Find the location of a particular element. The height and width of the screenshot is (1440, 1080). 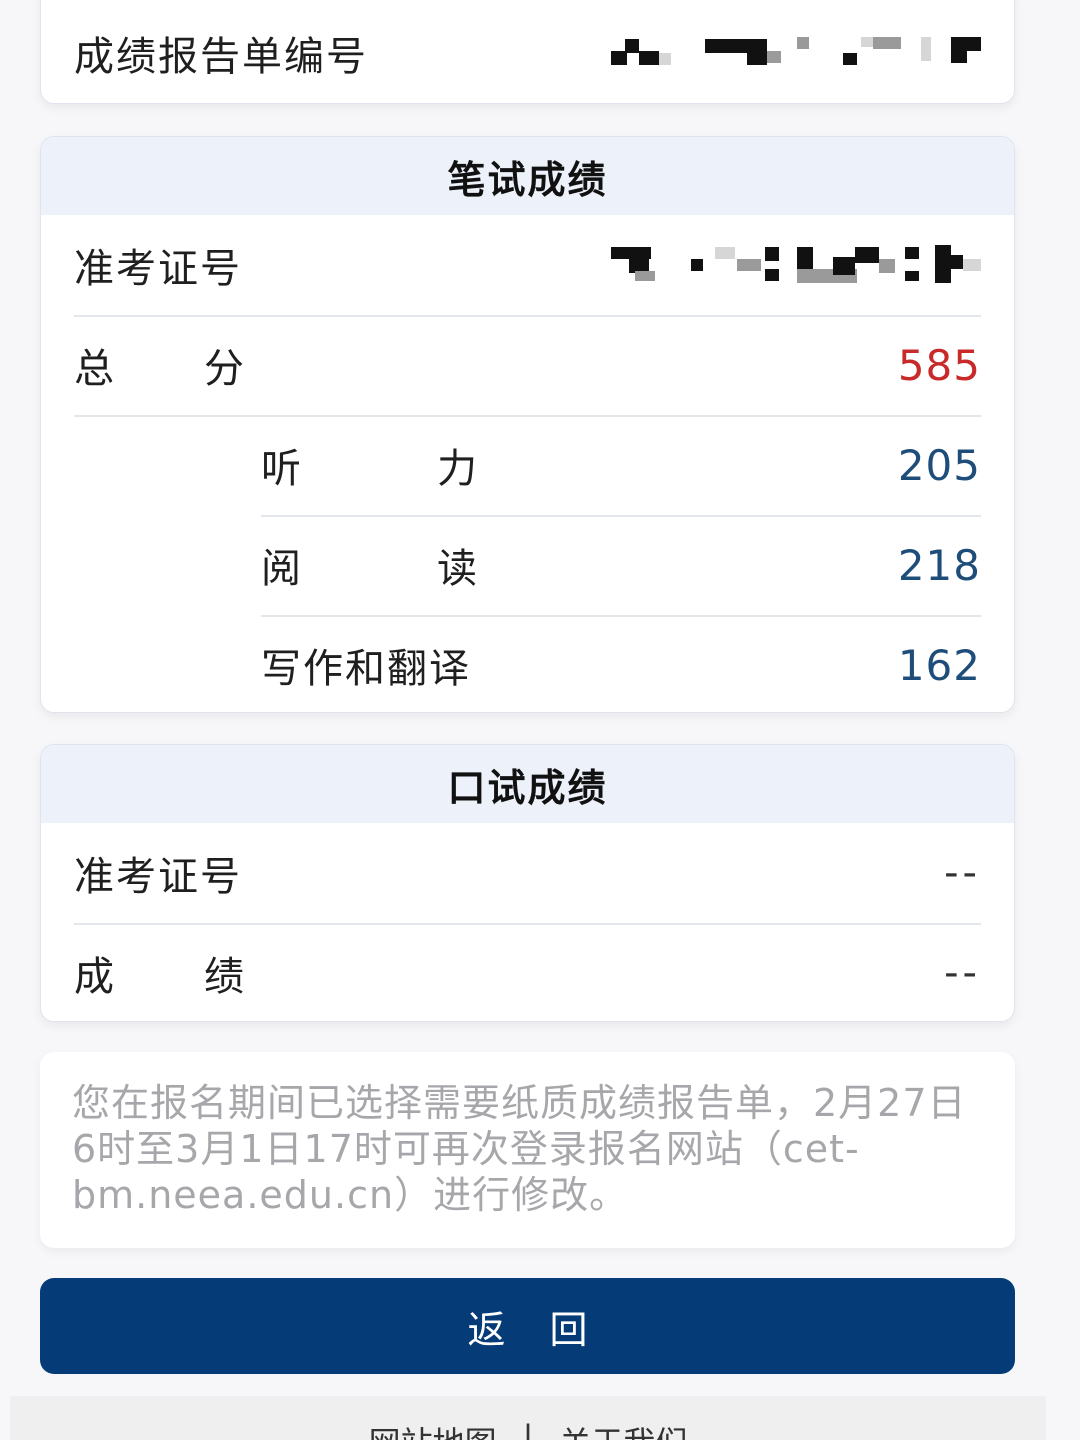

writing-translation-score-value: 162 is located at coordinates (939, 665).